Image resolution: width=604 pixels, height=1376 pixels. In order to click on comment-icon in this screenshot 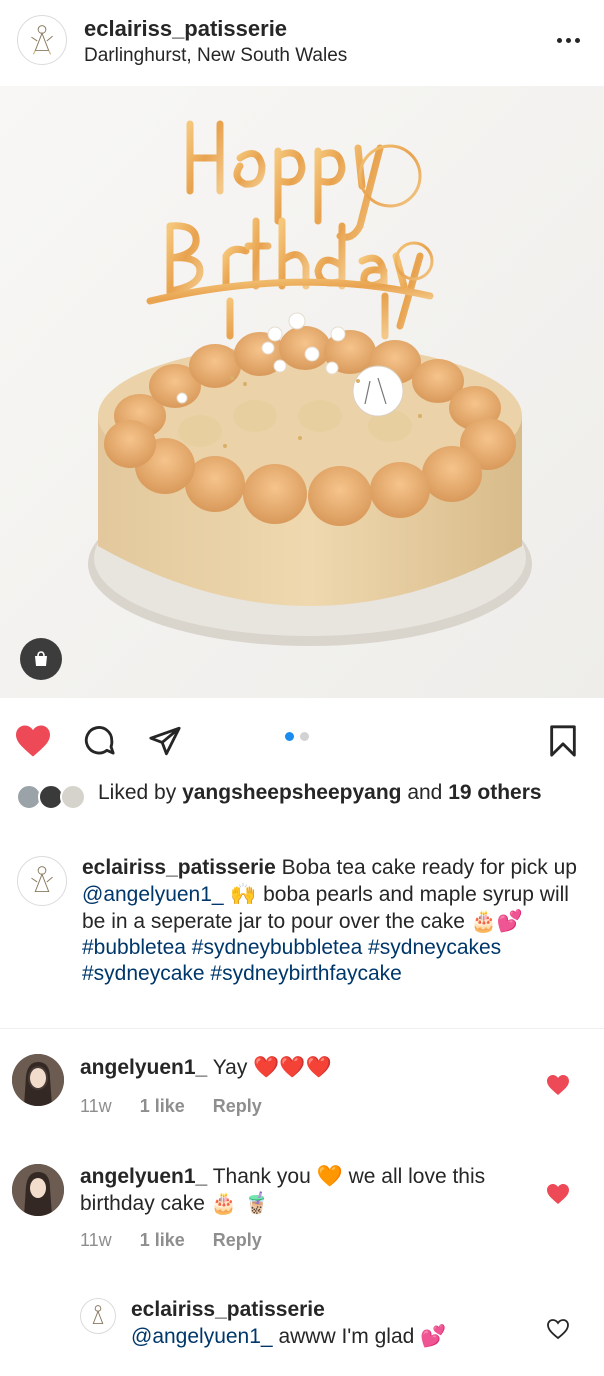, I will do `click(99, 740)`.